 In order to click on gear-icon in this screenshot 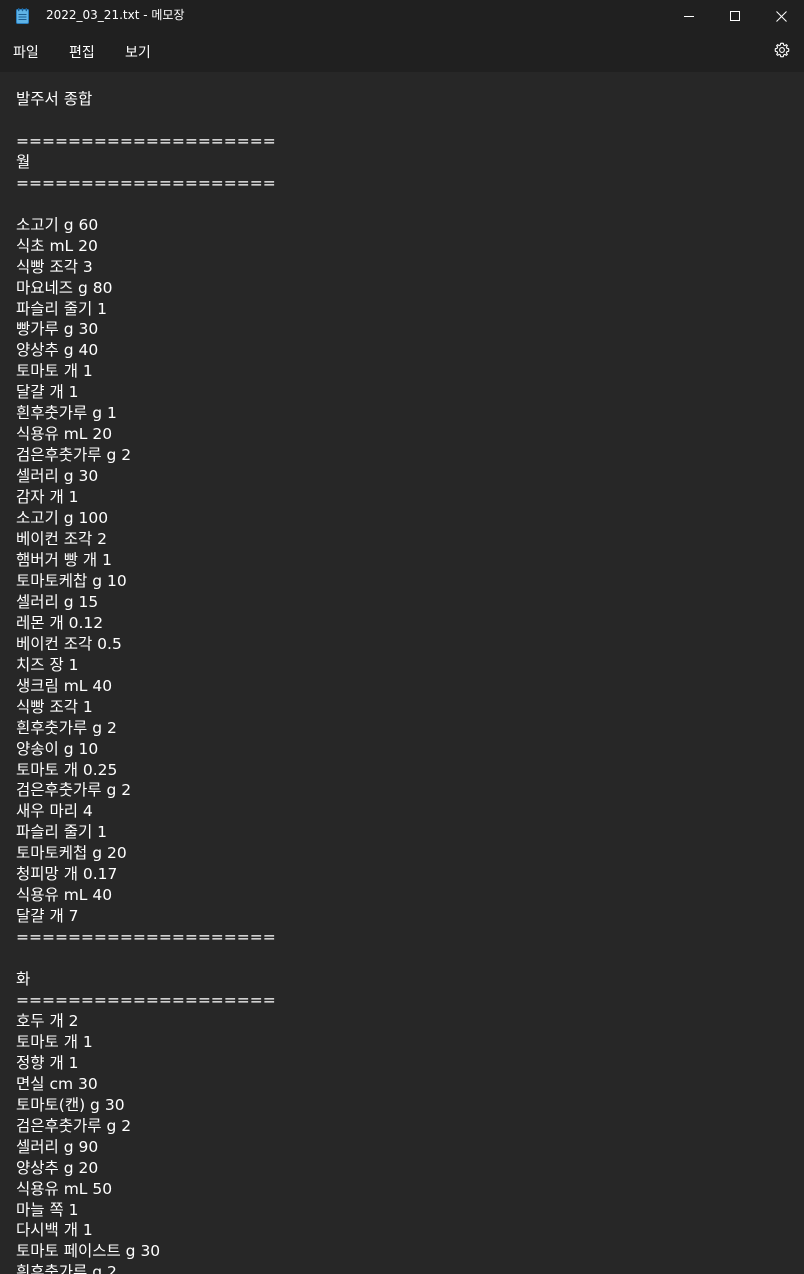, I will do `click(782, 52)`.